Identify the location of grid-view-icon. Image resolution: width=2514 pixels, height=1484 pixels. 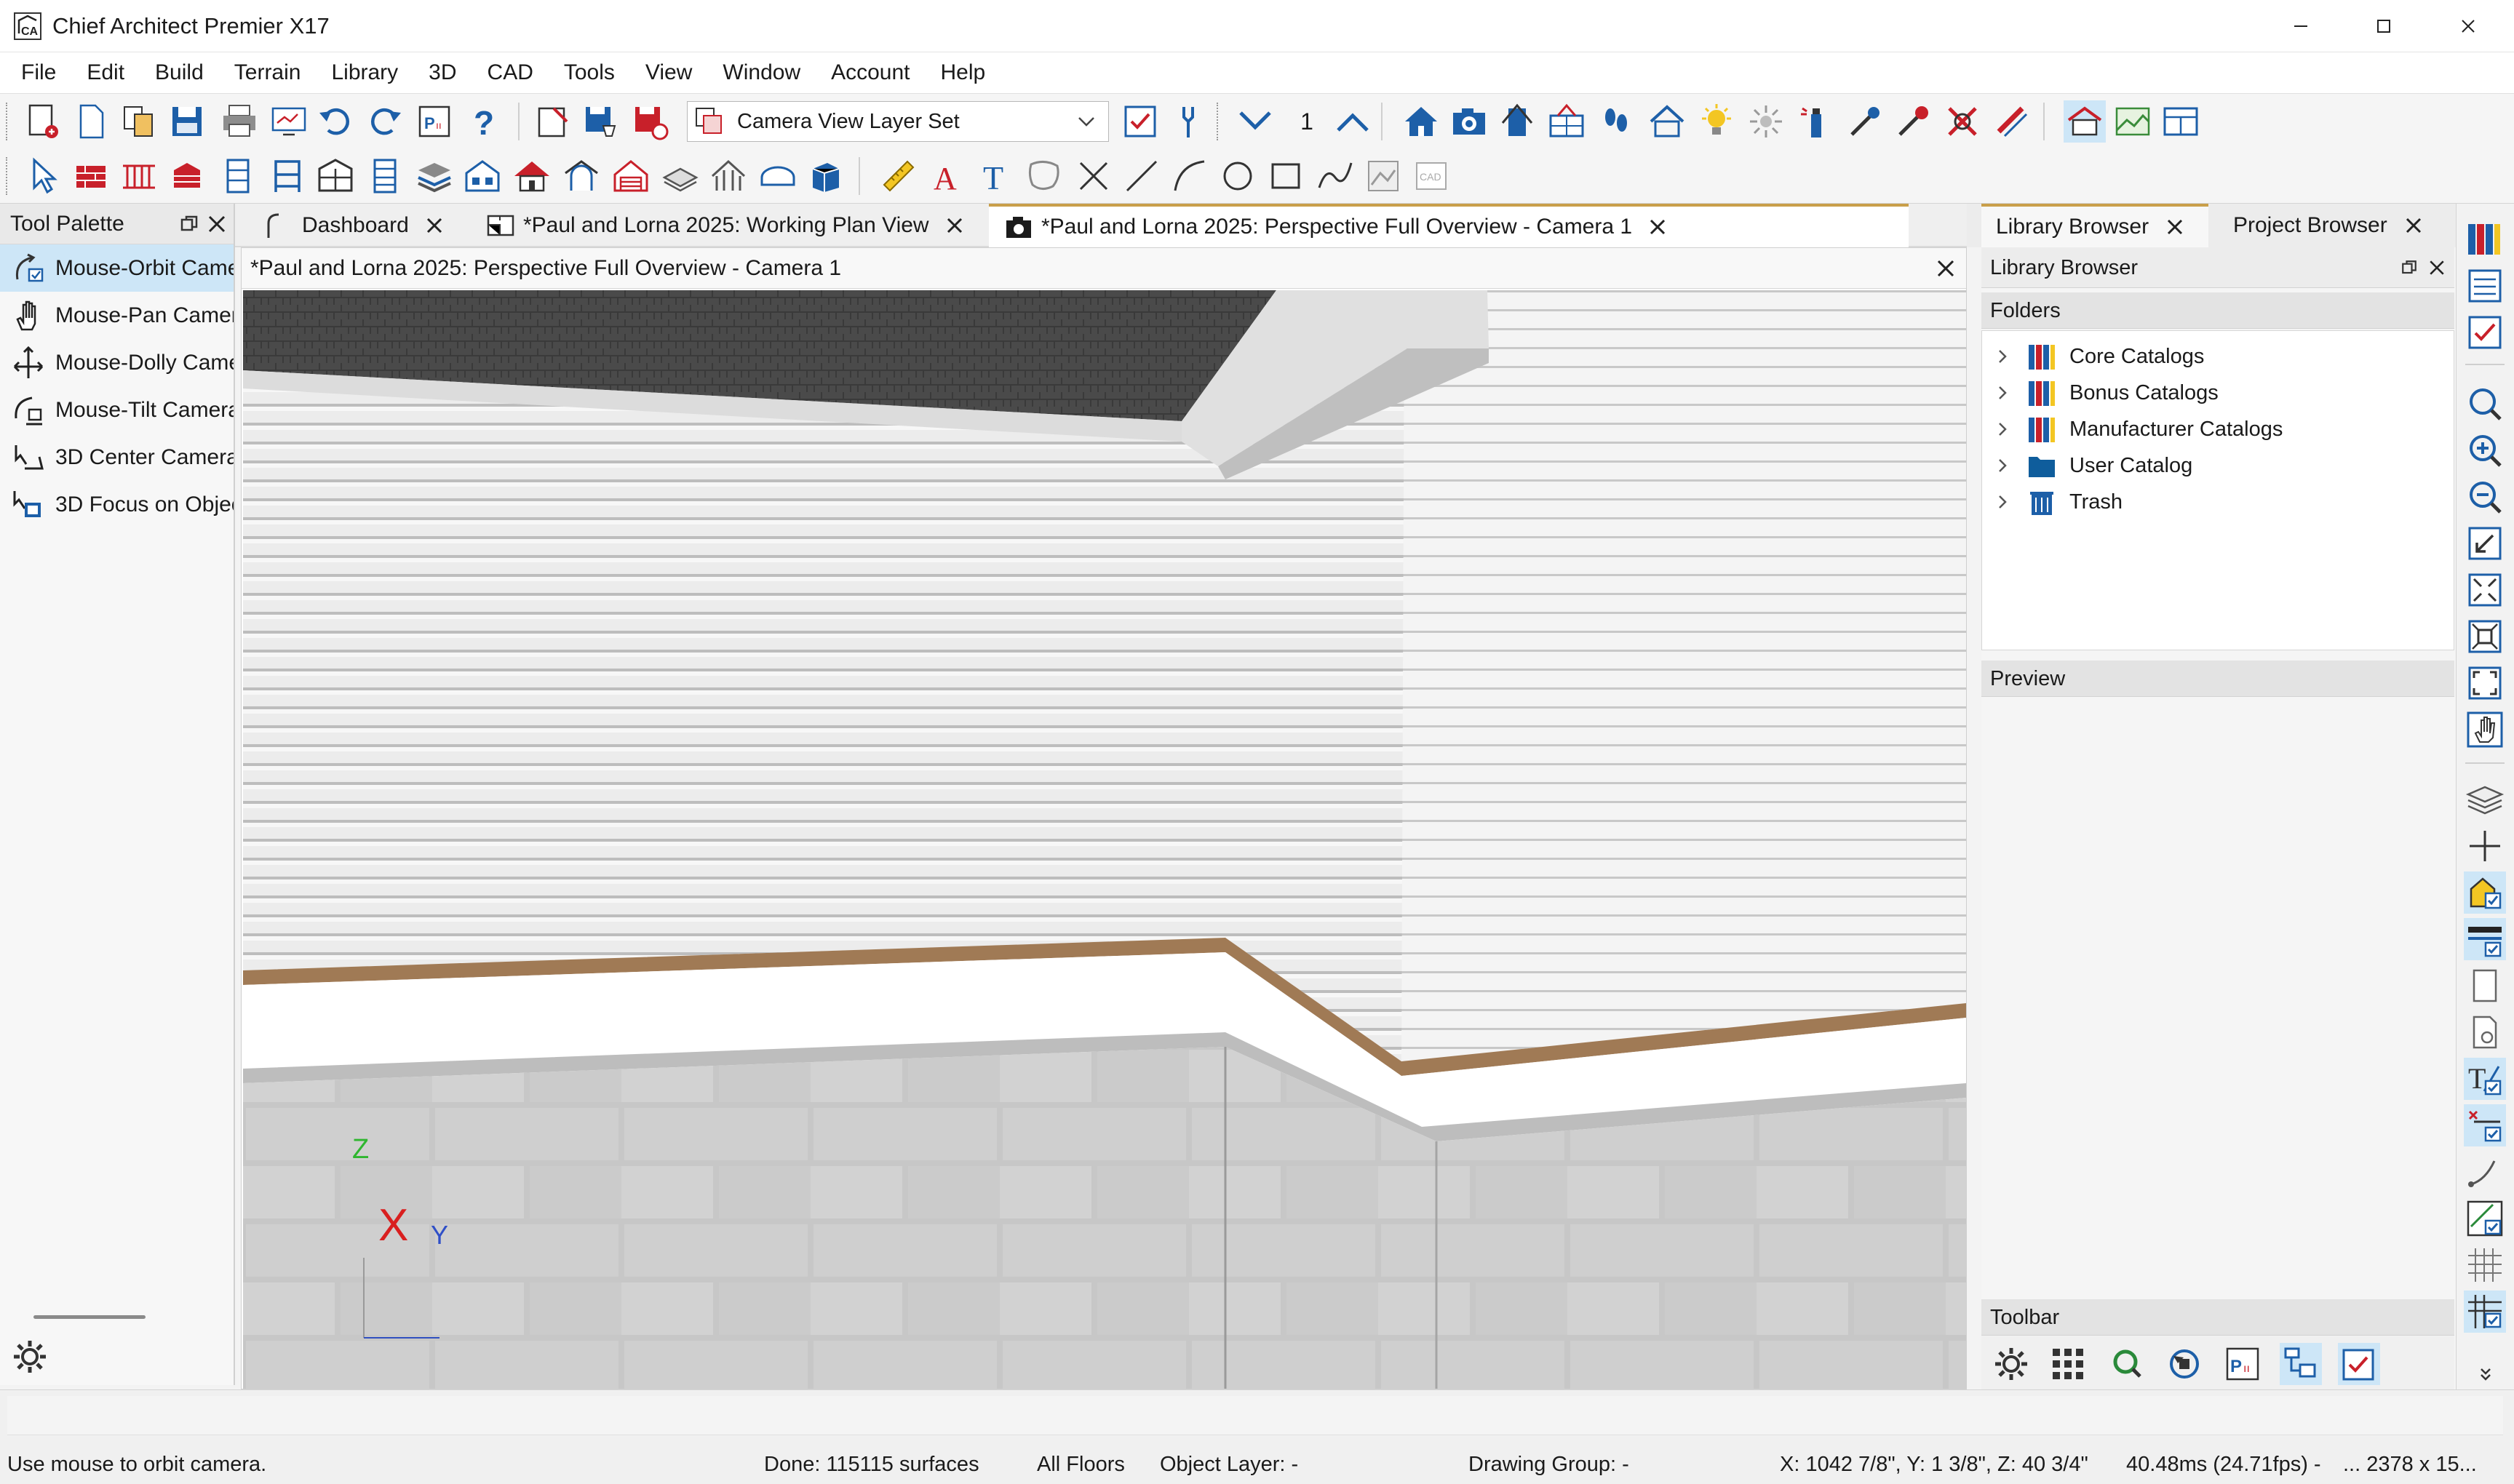
(2068, 1364).